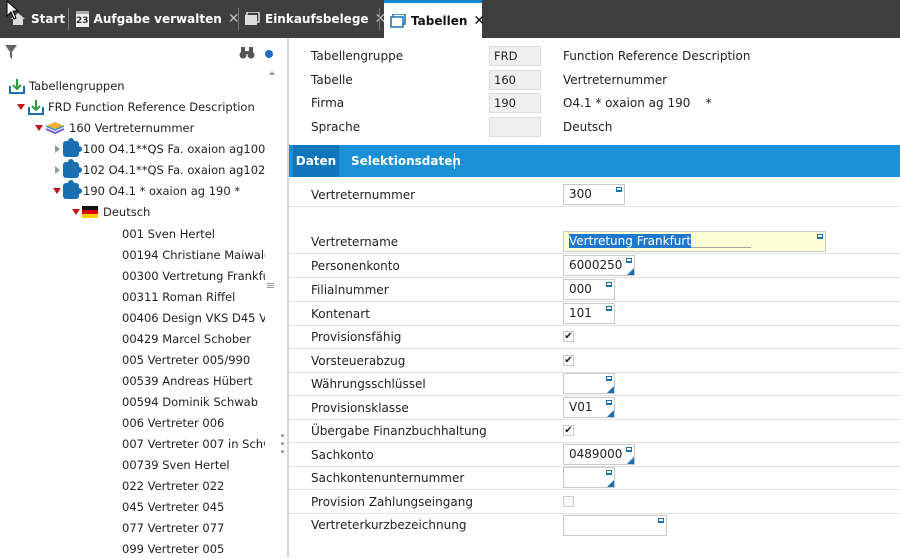 The height and width of the screenshot is (559, 900). I want to click on tab-label: Einkaufsbelege, so click(317, 19).